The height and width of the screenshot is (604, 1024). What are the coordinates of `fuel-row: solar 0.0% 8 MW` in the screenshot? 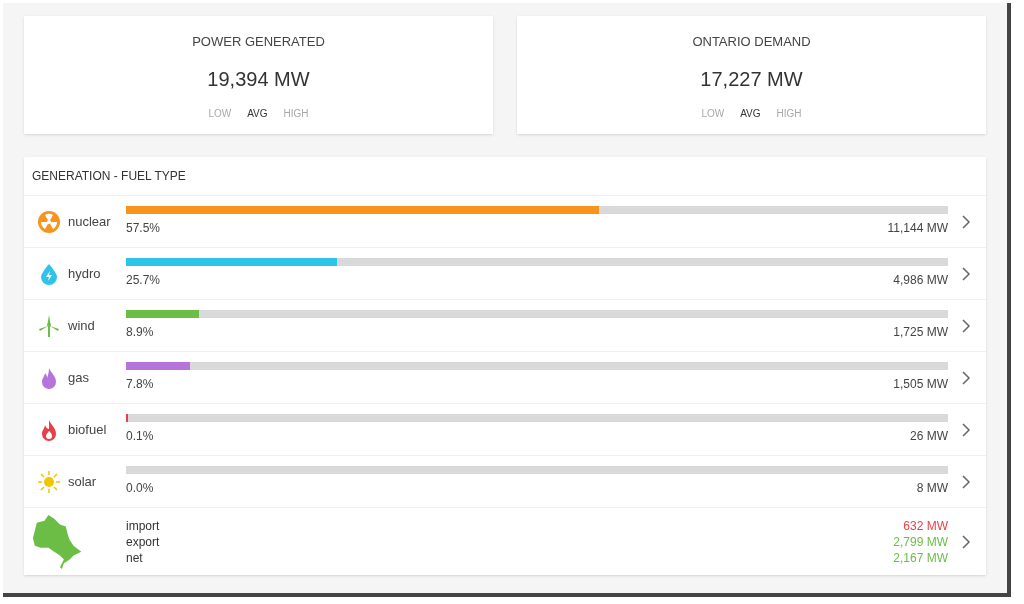 It's located at (505, 482).